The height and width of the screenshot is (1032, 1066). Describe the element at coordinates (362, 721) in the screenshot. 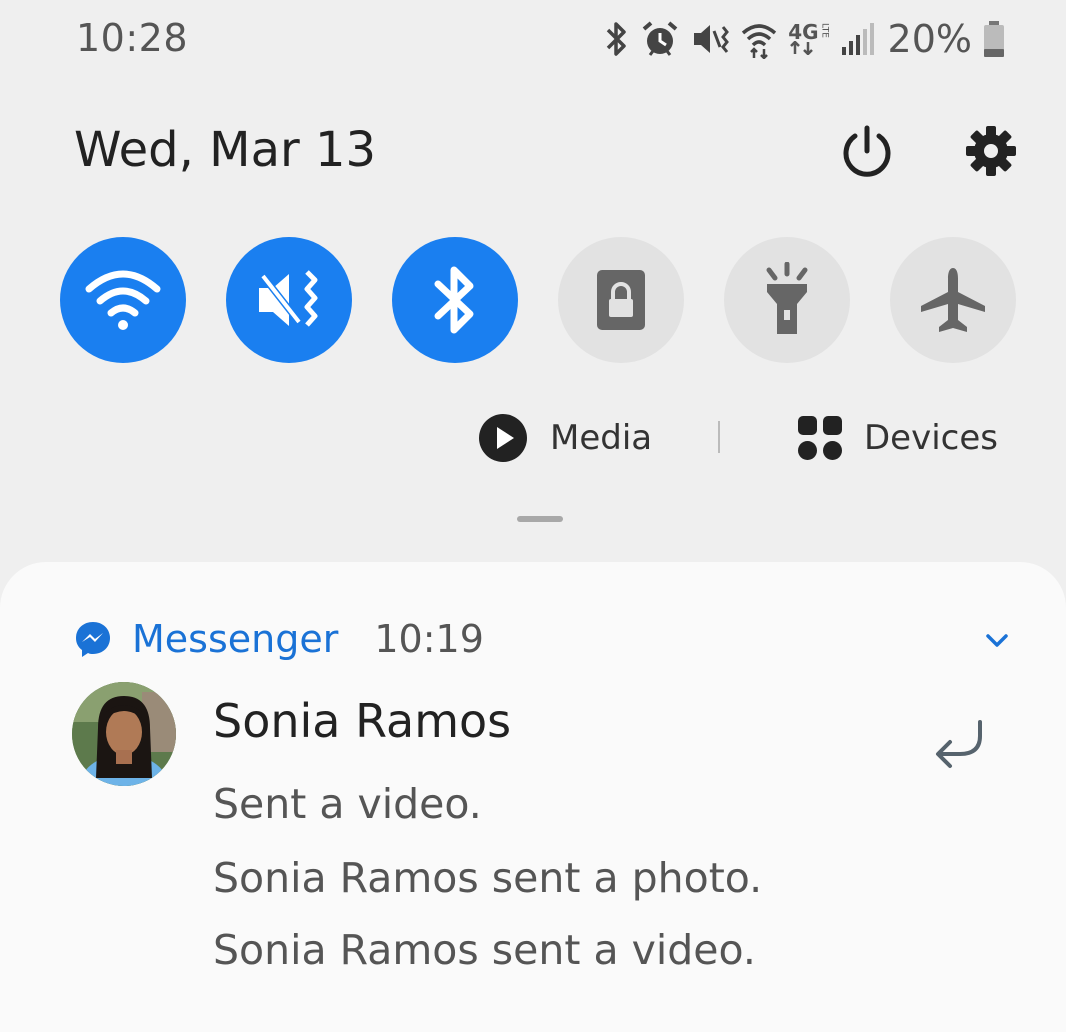

I see `sender-name: Sonia Ramos` at that location.